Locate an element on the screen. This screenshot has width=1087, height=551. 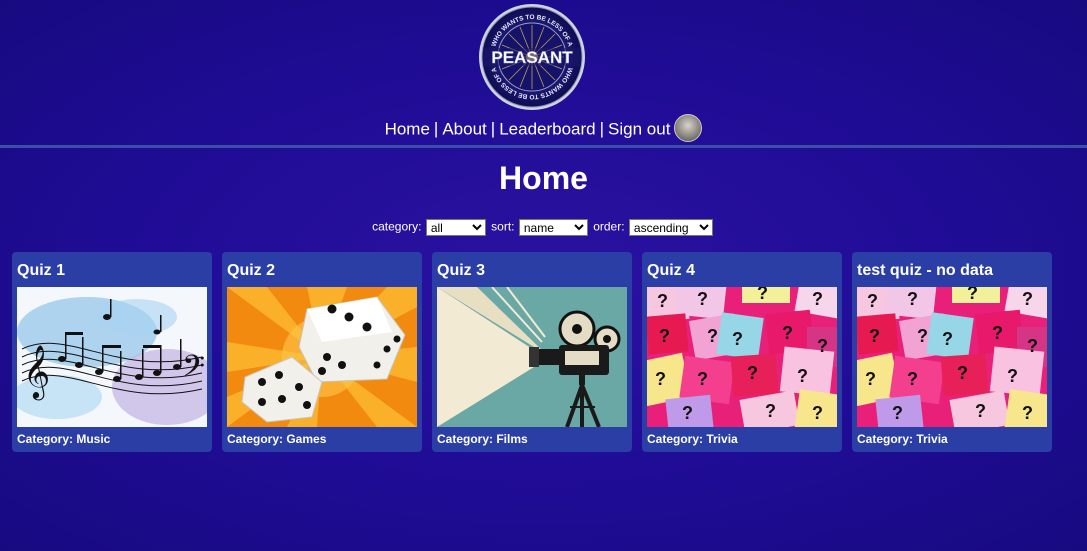
nav-leaderboard-link: Leaderboard is located at coordinates (547, 128).